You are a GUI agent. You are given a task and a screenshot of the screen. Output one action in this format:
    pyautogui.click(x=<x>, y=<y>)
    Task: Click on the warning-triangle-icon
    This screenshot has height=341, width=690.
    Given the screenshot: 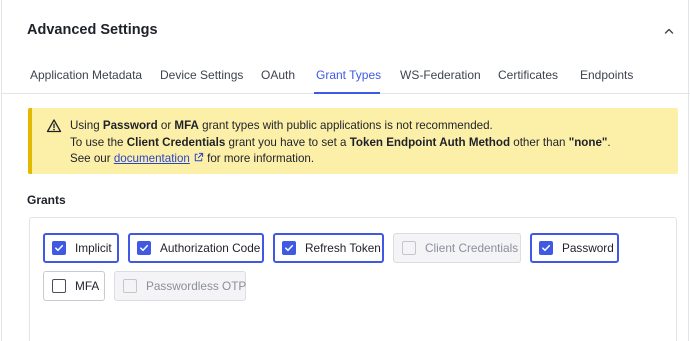 What is the action you would take?
    pyautogui.click(x=54, y=126)
    